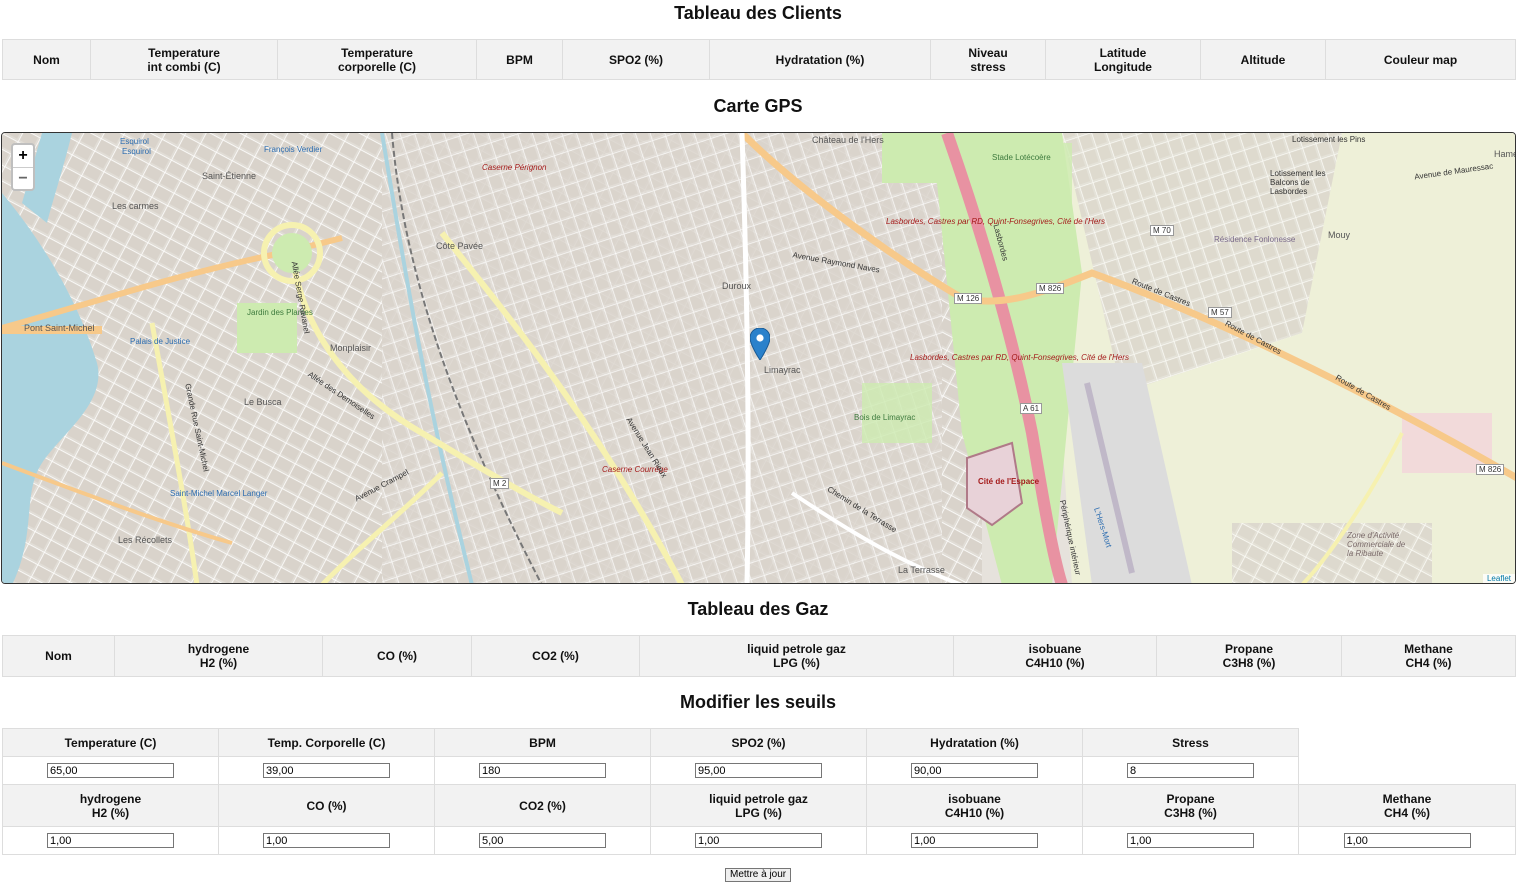 The height and width of the screenshot is (885, 1520). Describe the element at coordinates (58, 656) in the screenshot. I see `gaz-col-nom: Nom` at that location.